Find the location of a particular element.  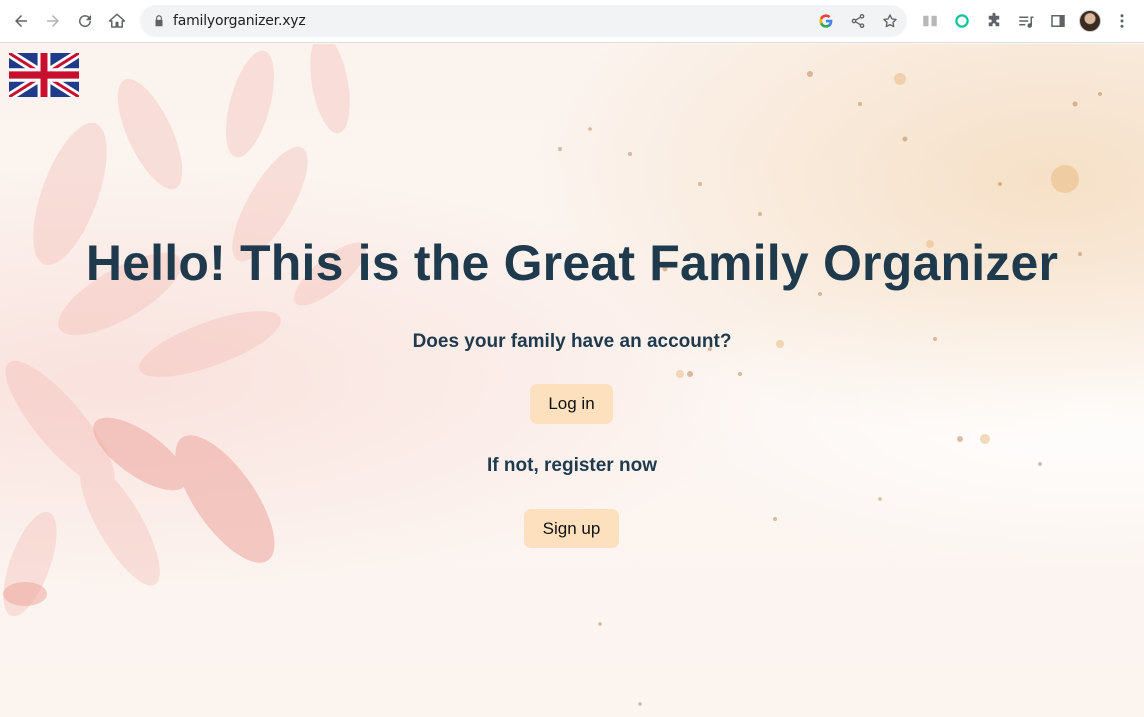

share-icon is located at coordinates (858, 21).